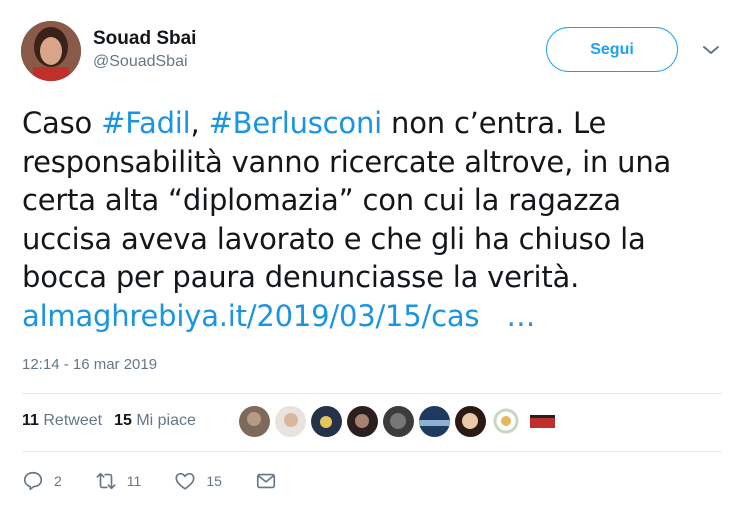 This screenshot has height=513, width=747. I want to click on reply-count: 2, so click(58, 481).